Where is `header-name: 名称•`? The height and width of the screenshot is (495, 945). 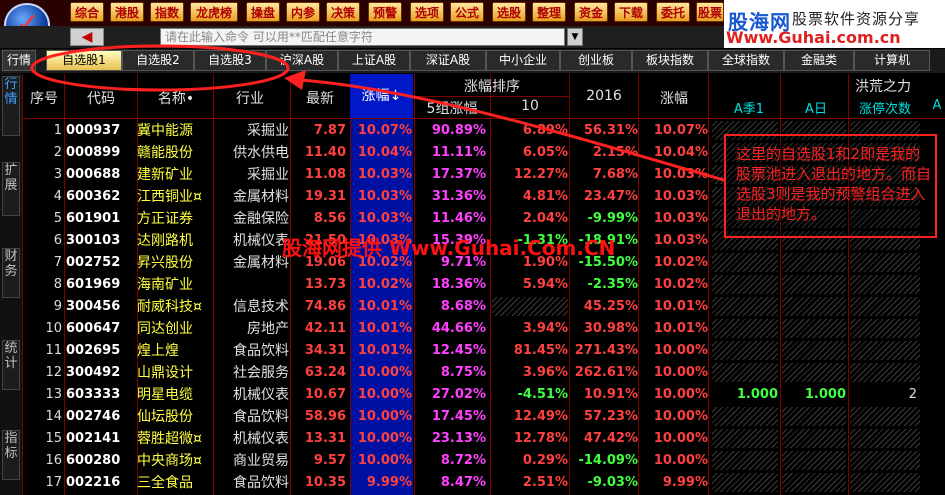 header-name: 名称• is located at coordinates (176, 98).